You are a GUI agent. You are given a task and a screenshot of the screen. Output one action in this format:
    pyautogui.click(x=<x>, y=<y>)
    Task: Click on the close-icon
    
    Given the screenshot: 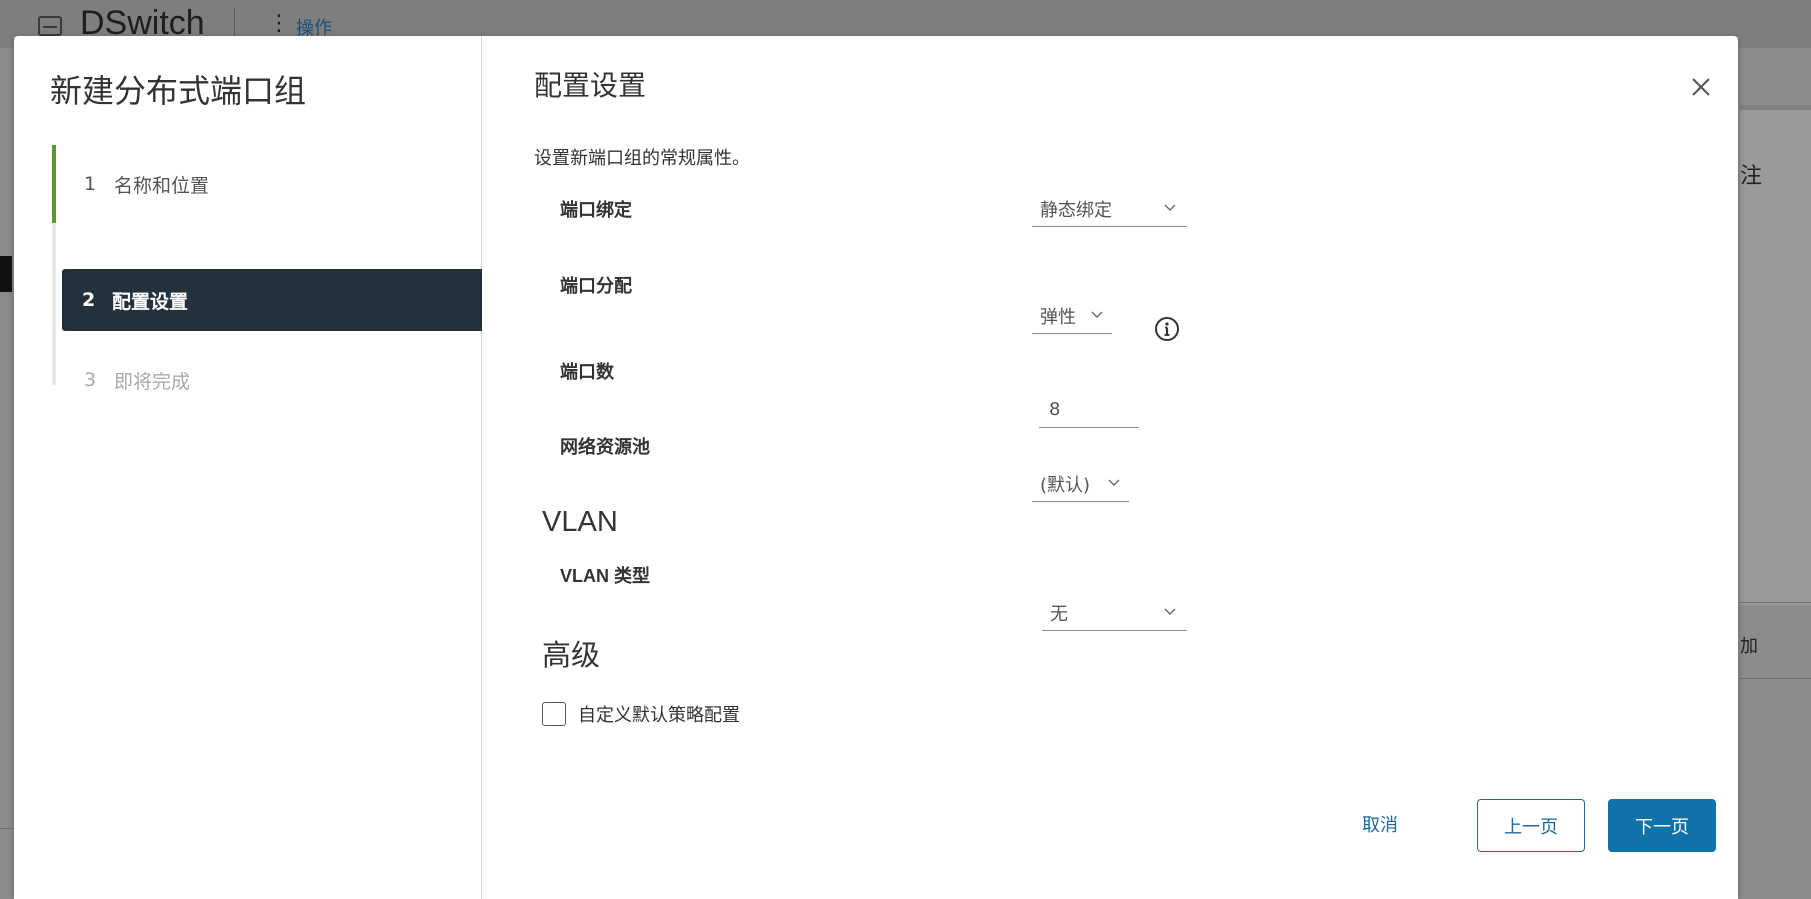 What is the action you would take?
    pyautogui.click(x=1701, y=87)
    